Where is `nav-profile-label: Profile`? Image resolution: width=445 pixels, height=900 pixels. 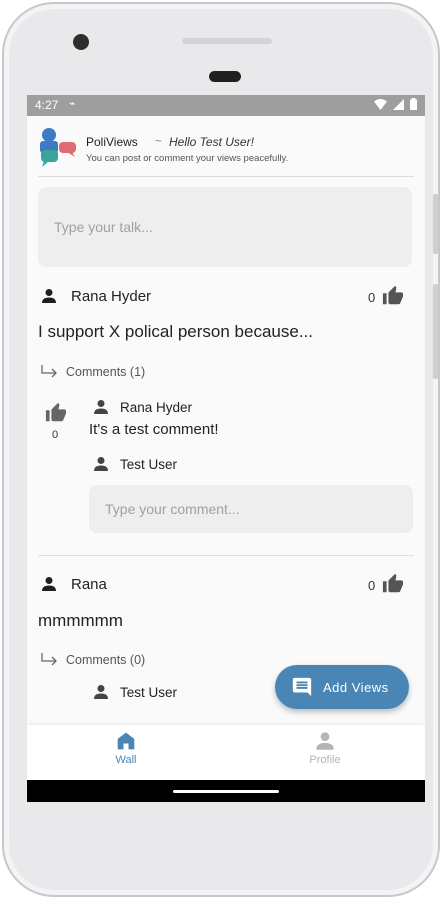 nav-profile-label: Profile is located at coordinates (325, 760).